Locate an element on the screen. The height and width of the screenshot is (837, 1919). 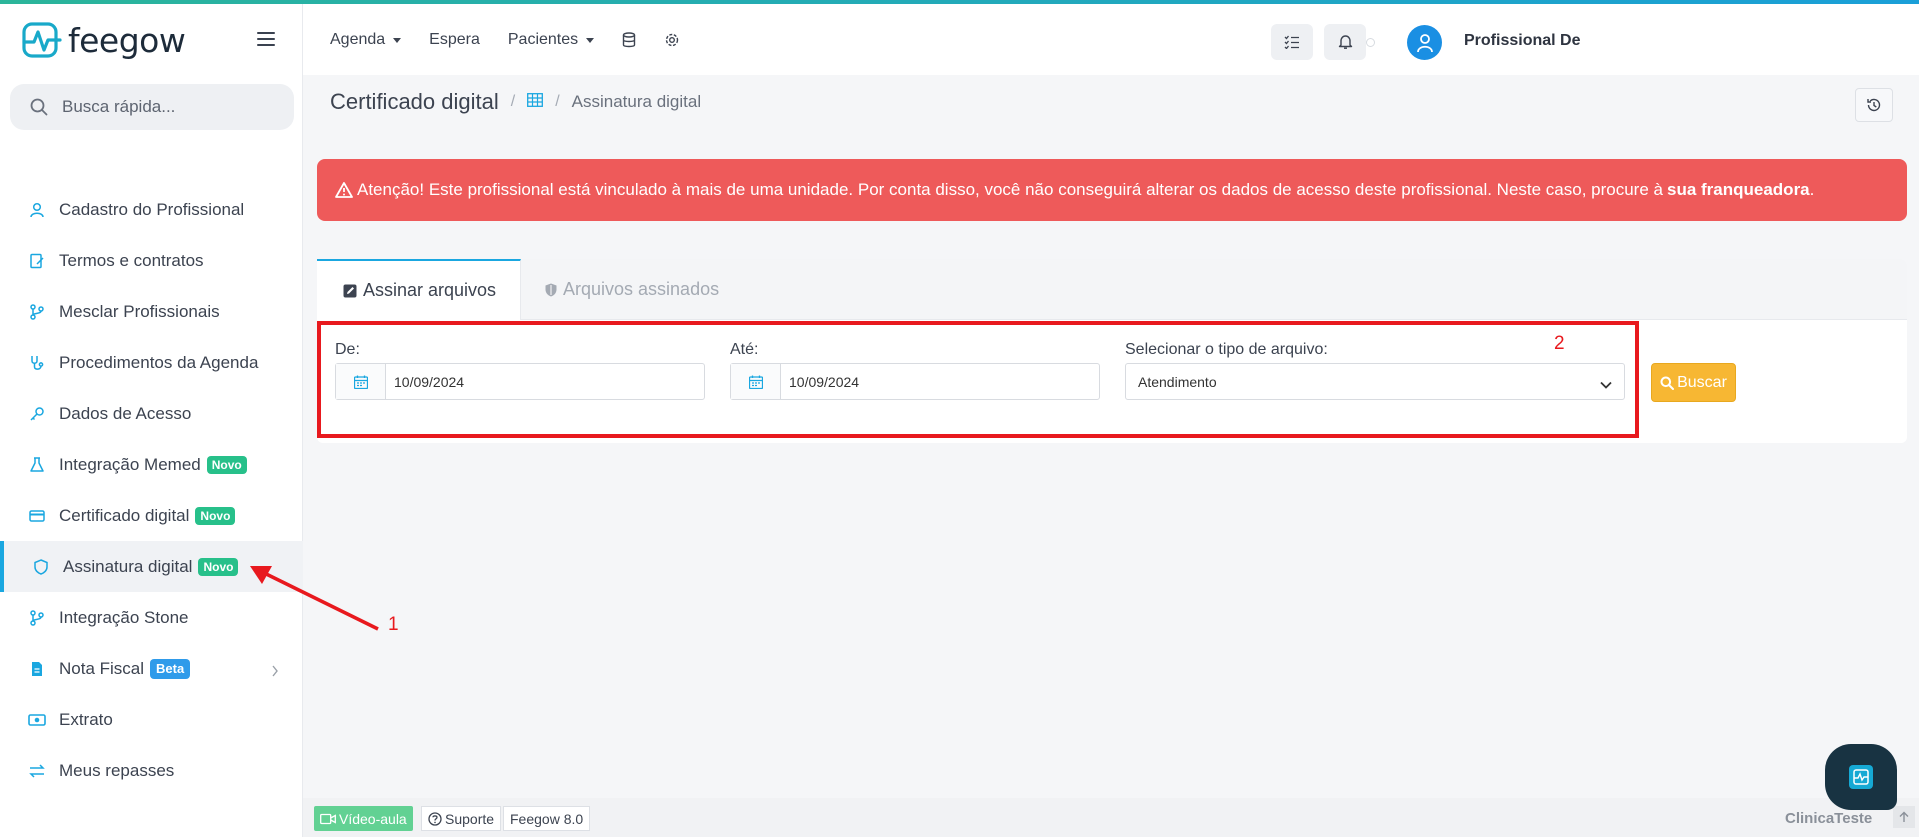
chevron-right-icon is located at coordinates (275, 672).